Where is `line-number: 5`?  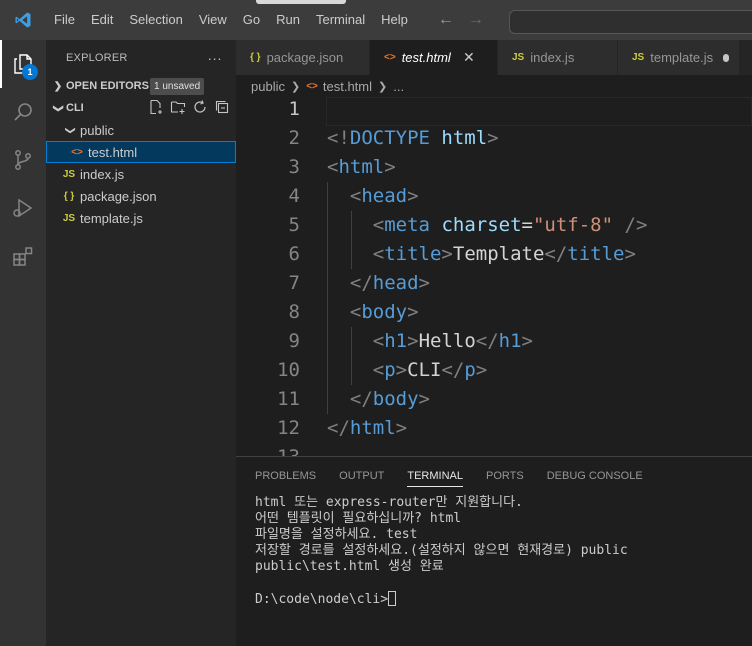 line-number: 5 is located at coordinates (294, 225).